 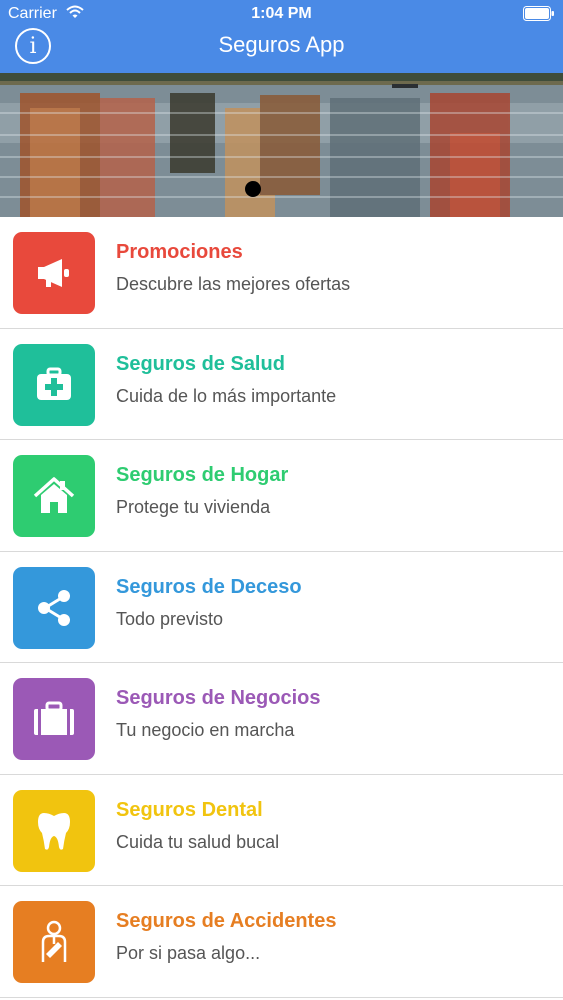 What do you see at coordinates (205, 730) in the screenshot?
I see `list-item-subtitle: Tu negocio en marcha` at bounding box center [205, 730].